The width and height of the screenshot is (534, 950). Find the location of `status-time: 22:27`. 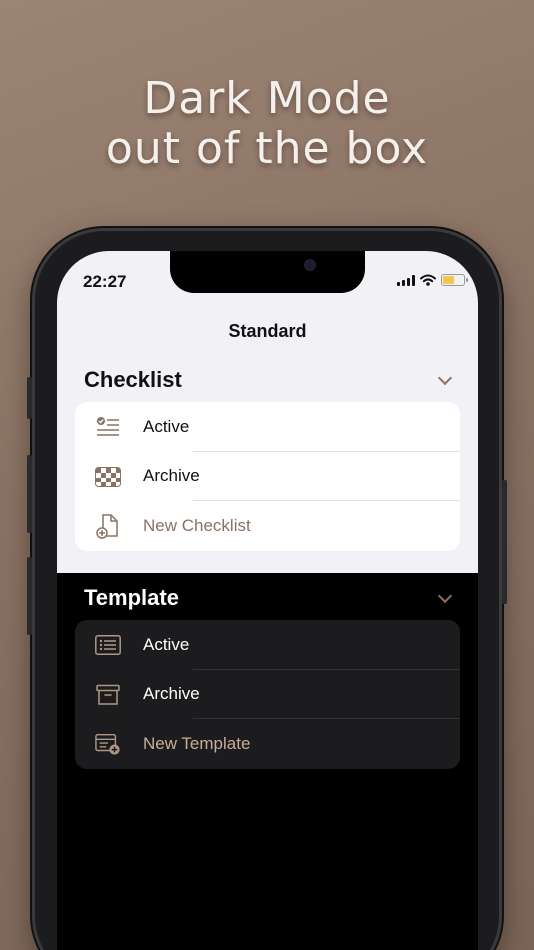

status-time: 22:27 is located at coordinates (105, 281).